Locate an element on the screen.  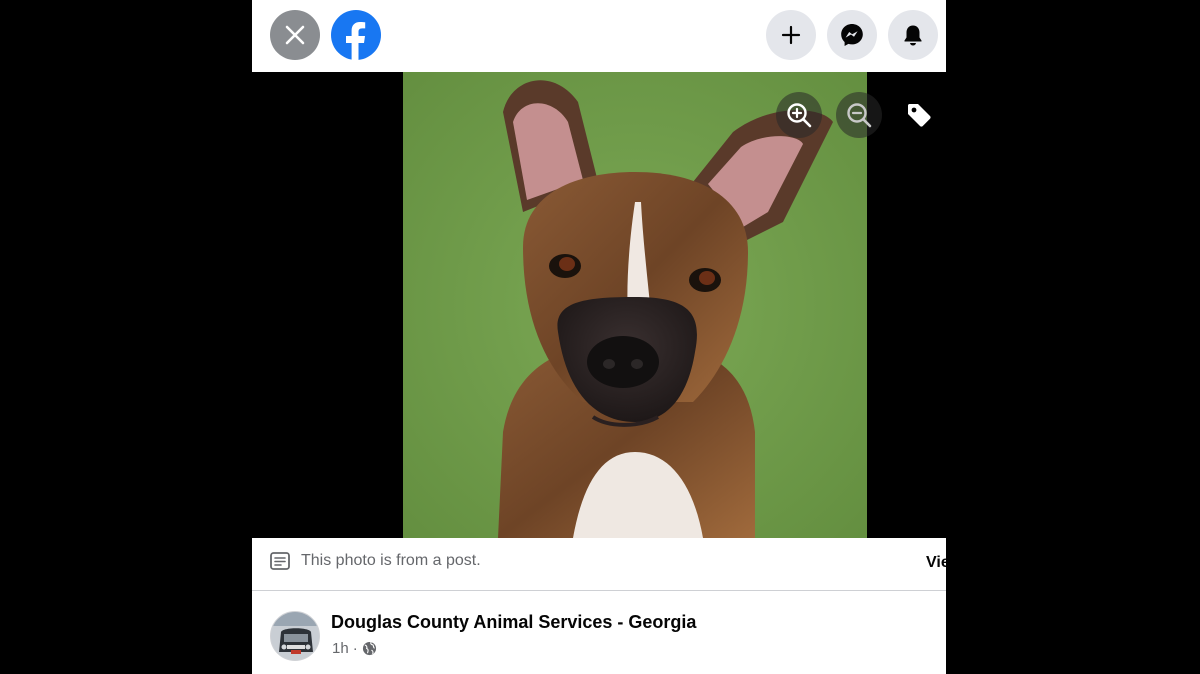
messenger-button is located at coordinates (852, 35).